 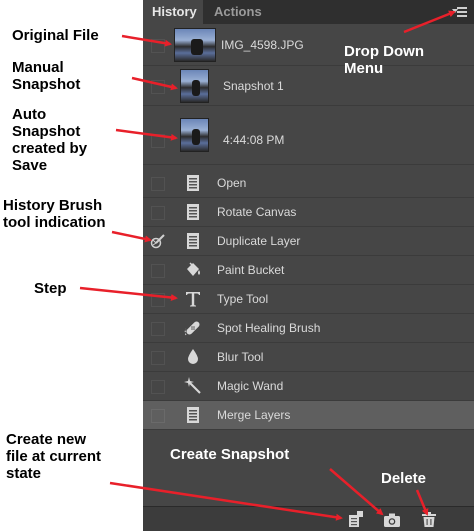 What do you see at coordinates (392, 519) in the screenshot?
I see `camera-icon` at bounding box center [392, 519].